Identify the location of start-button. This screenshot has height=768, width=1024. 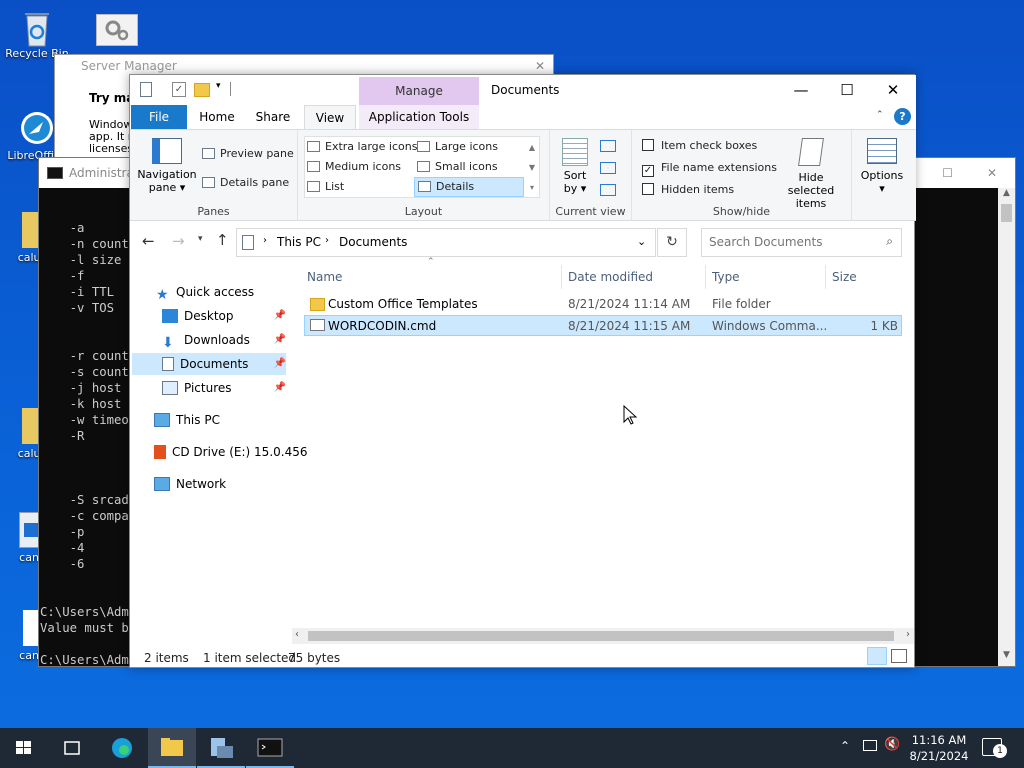
(24, 748).